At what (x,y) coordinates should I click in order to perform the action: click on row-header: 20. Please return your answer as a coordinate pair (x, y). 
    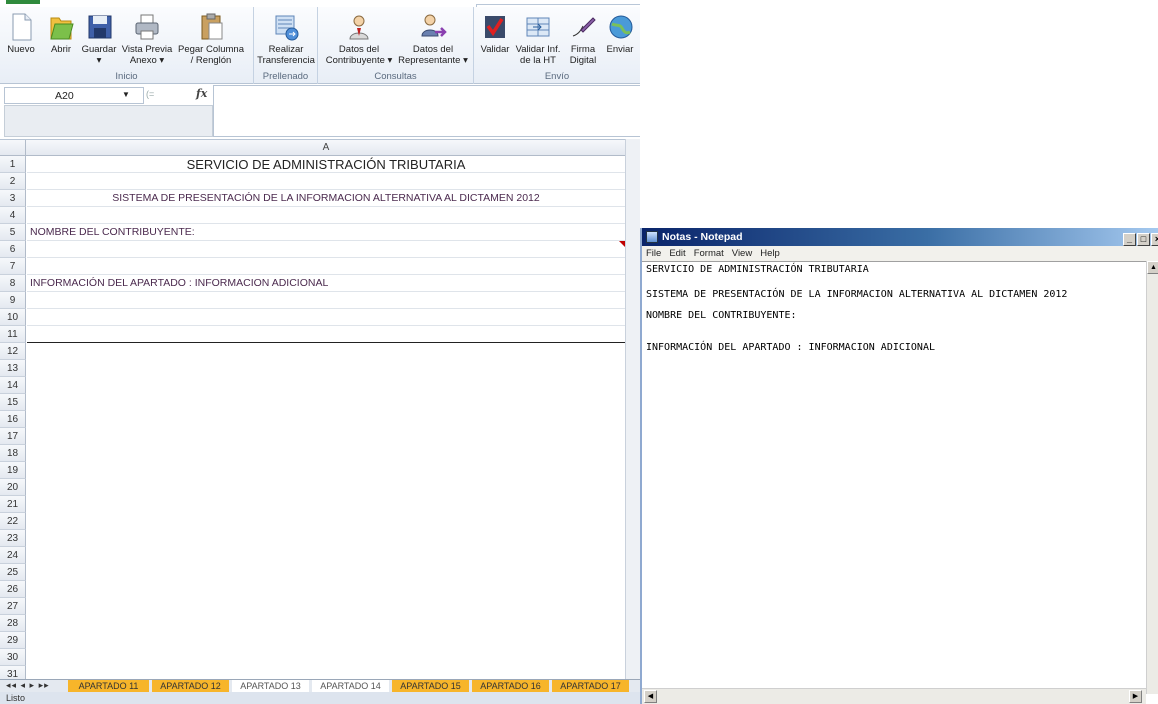
    Looking at the image, I should click on (13, 487).